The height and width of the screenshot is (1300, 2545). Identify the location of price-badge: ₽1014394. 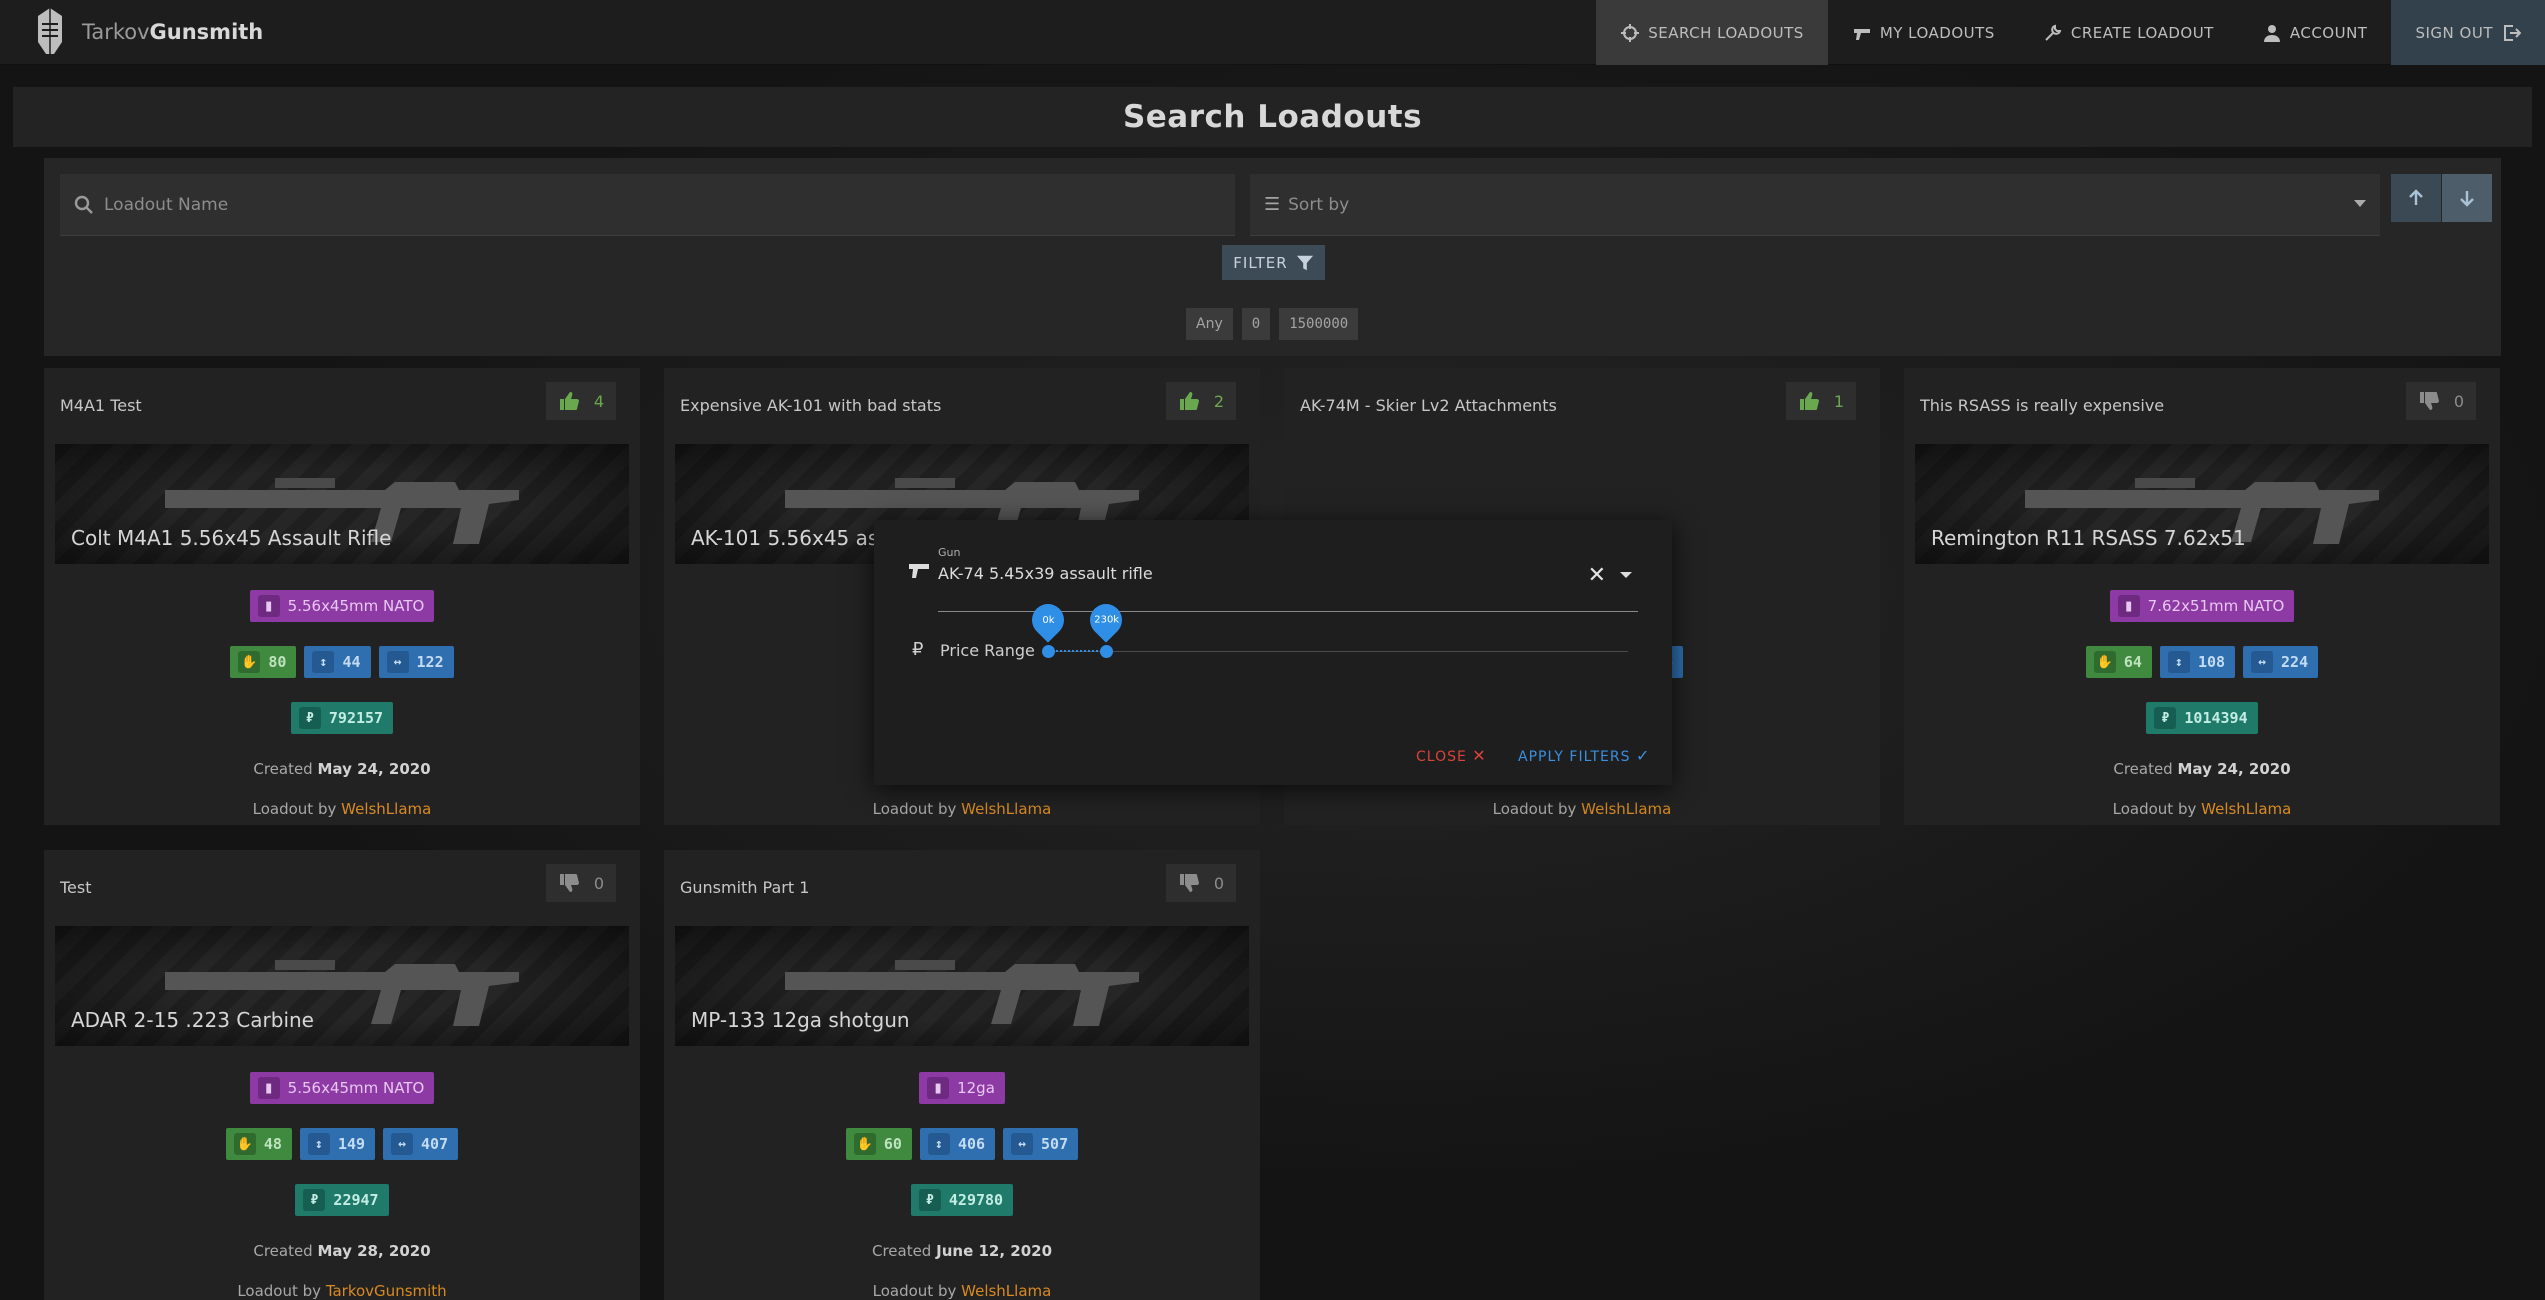
(2202, 718).